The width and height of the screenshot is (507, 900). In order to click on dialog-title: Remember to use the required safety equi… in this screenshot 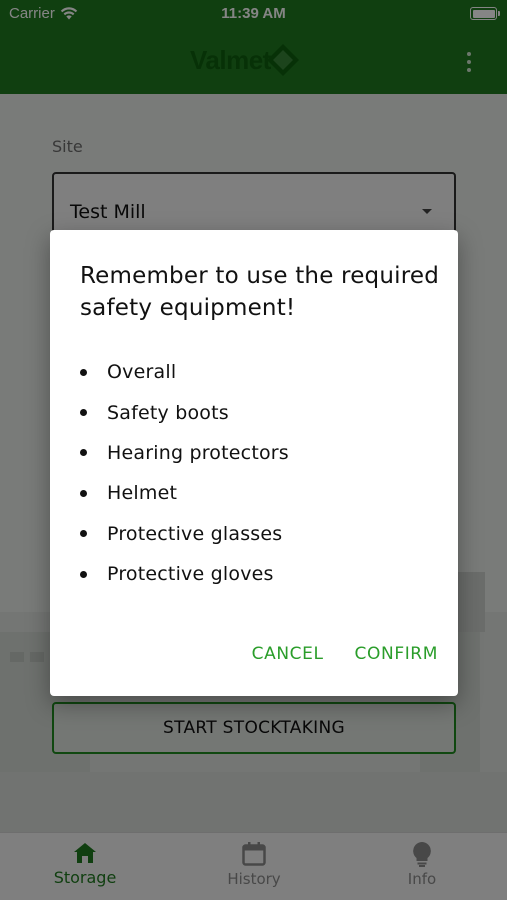, I will do `click(260, 292)`.